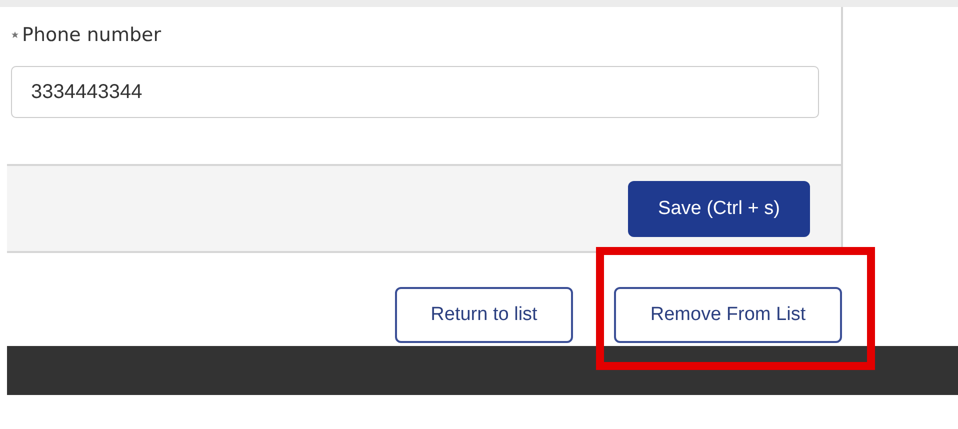 This screenshot has height=429, width=958. What do you see at coordinates (415, 92) in the screenshot?
I see `phone-field: 3334443344` at bounding box center [415, 92].